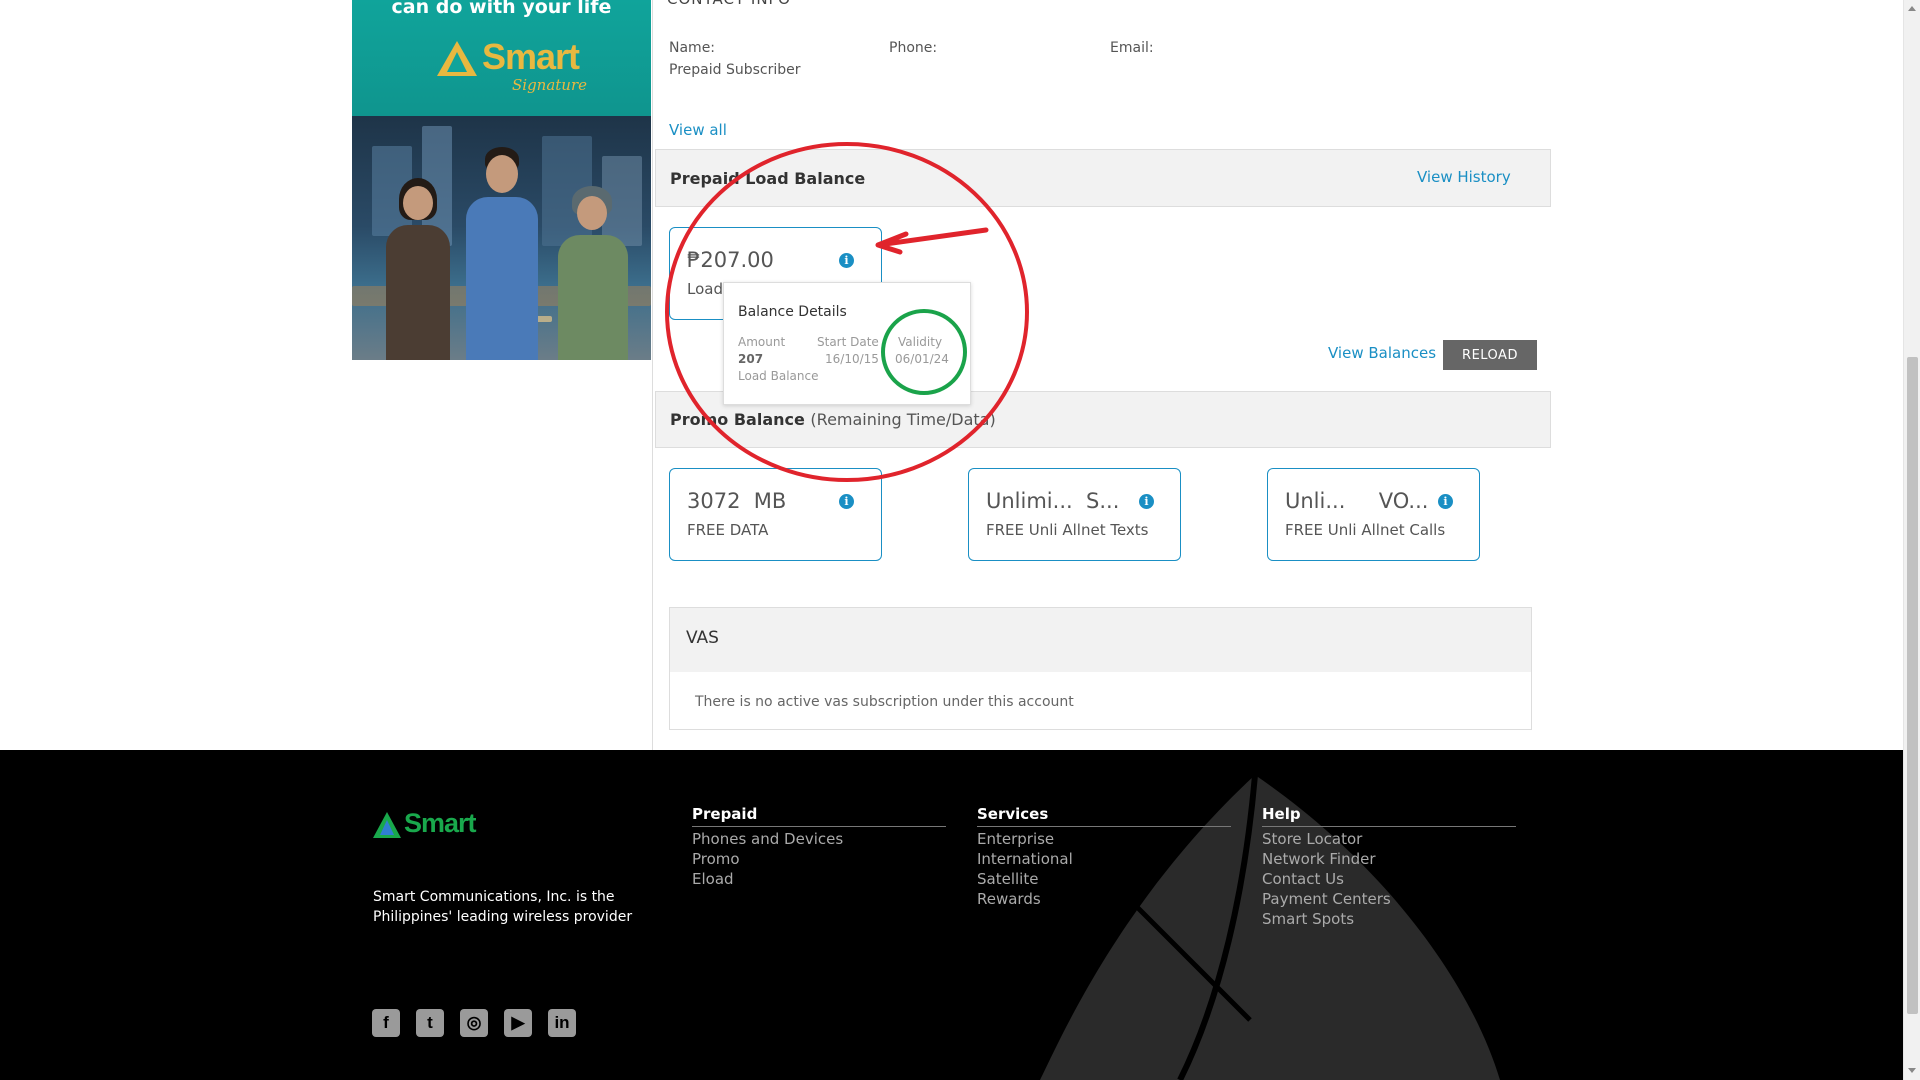 This screenshot has height=1080, width=1920. I want to click on start-date-header: Start Date, so click(848, 342).